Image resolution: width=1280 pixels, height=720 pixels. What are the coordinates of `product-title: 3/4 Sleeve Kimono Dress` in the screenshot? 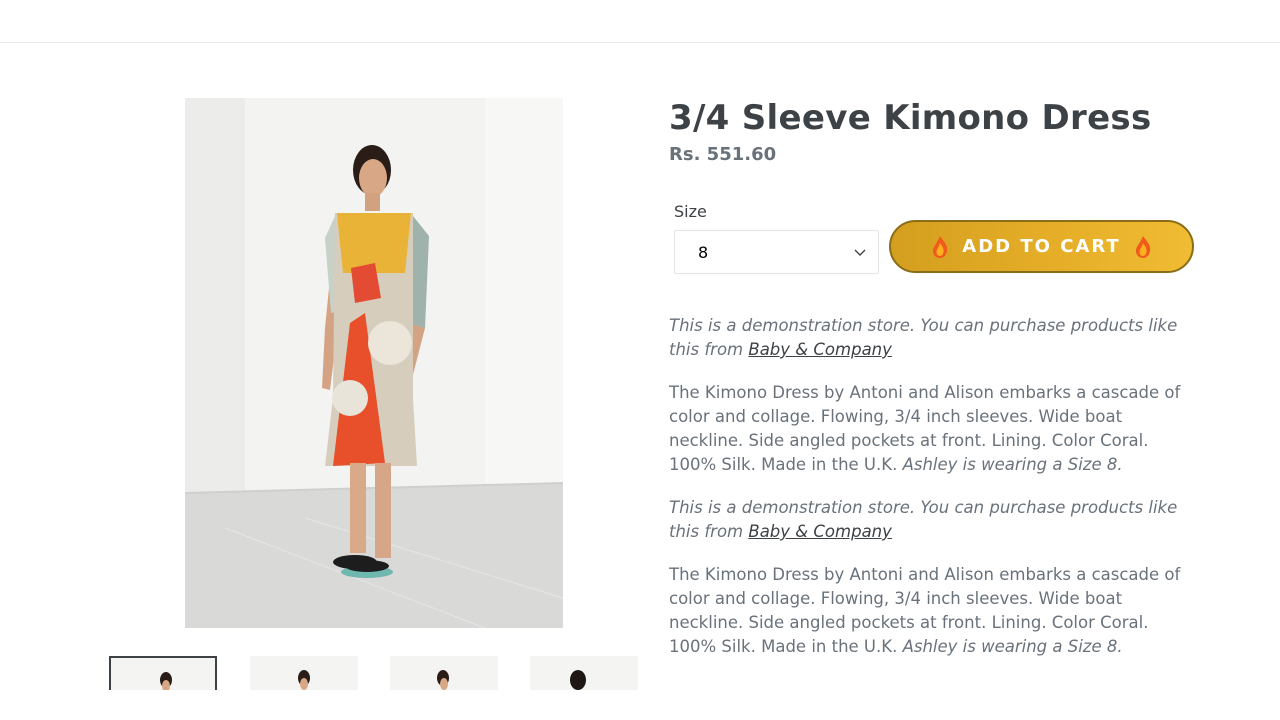 It's located at (910, 118).